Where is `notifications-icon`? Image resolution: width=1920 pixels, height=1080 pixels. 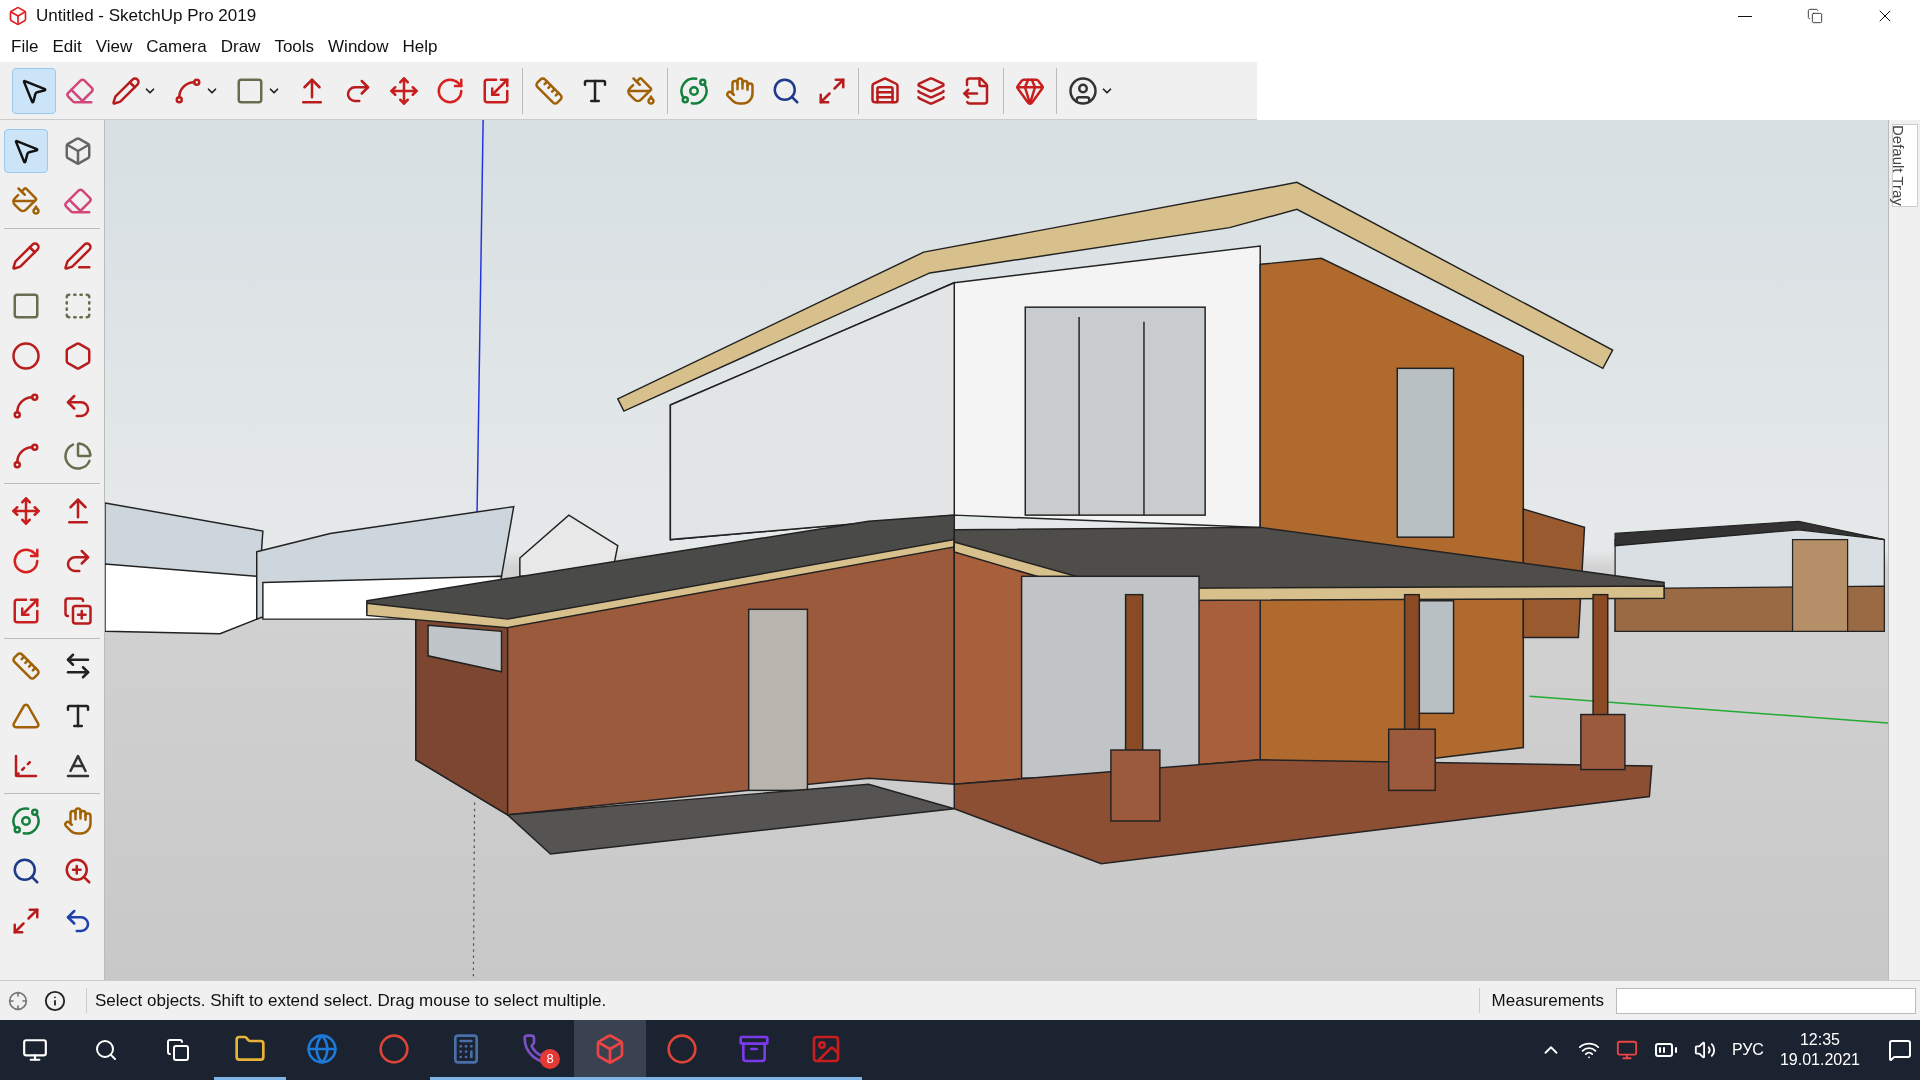
notifications-icon is located at coordinates (1900, 1050).